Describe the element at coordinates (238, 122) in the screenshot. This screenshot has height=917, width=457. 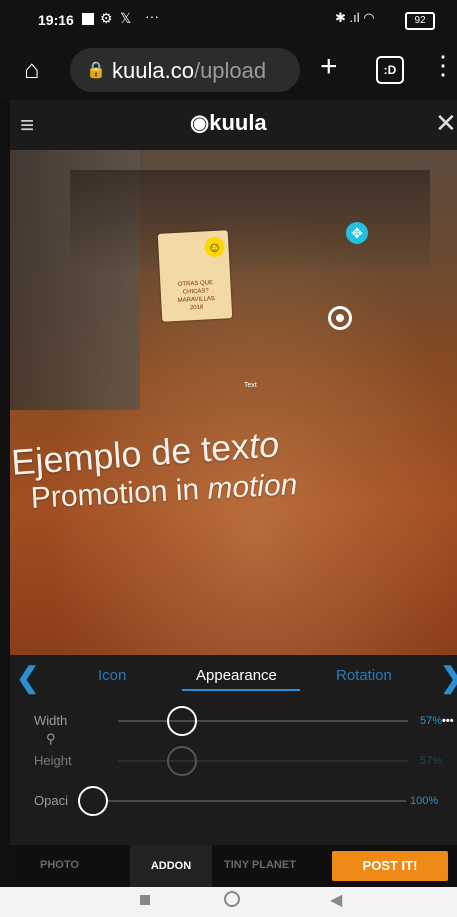
I see `logo-text: kuula` at that location.